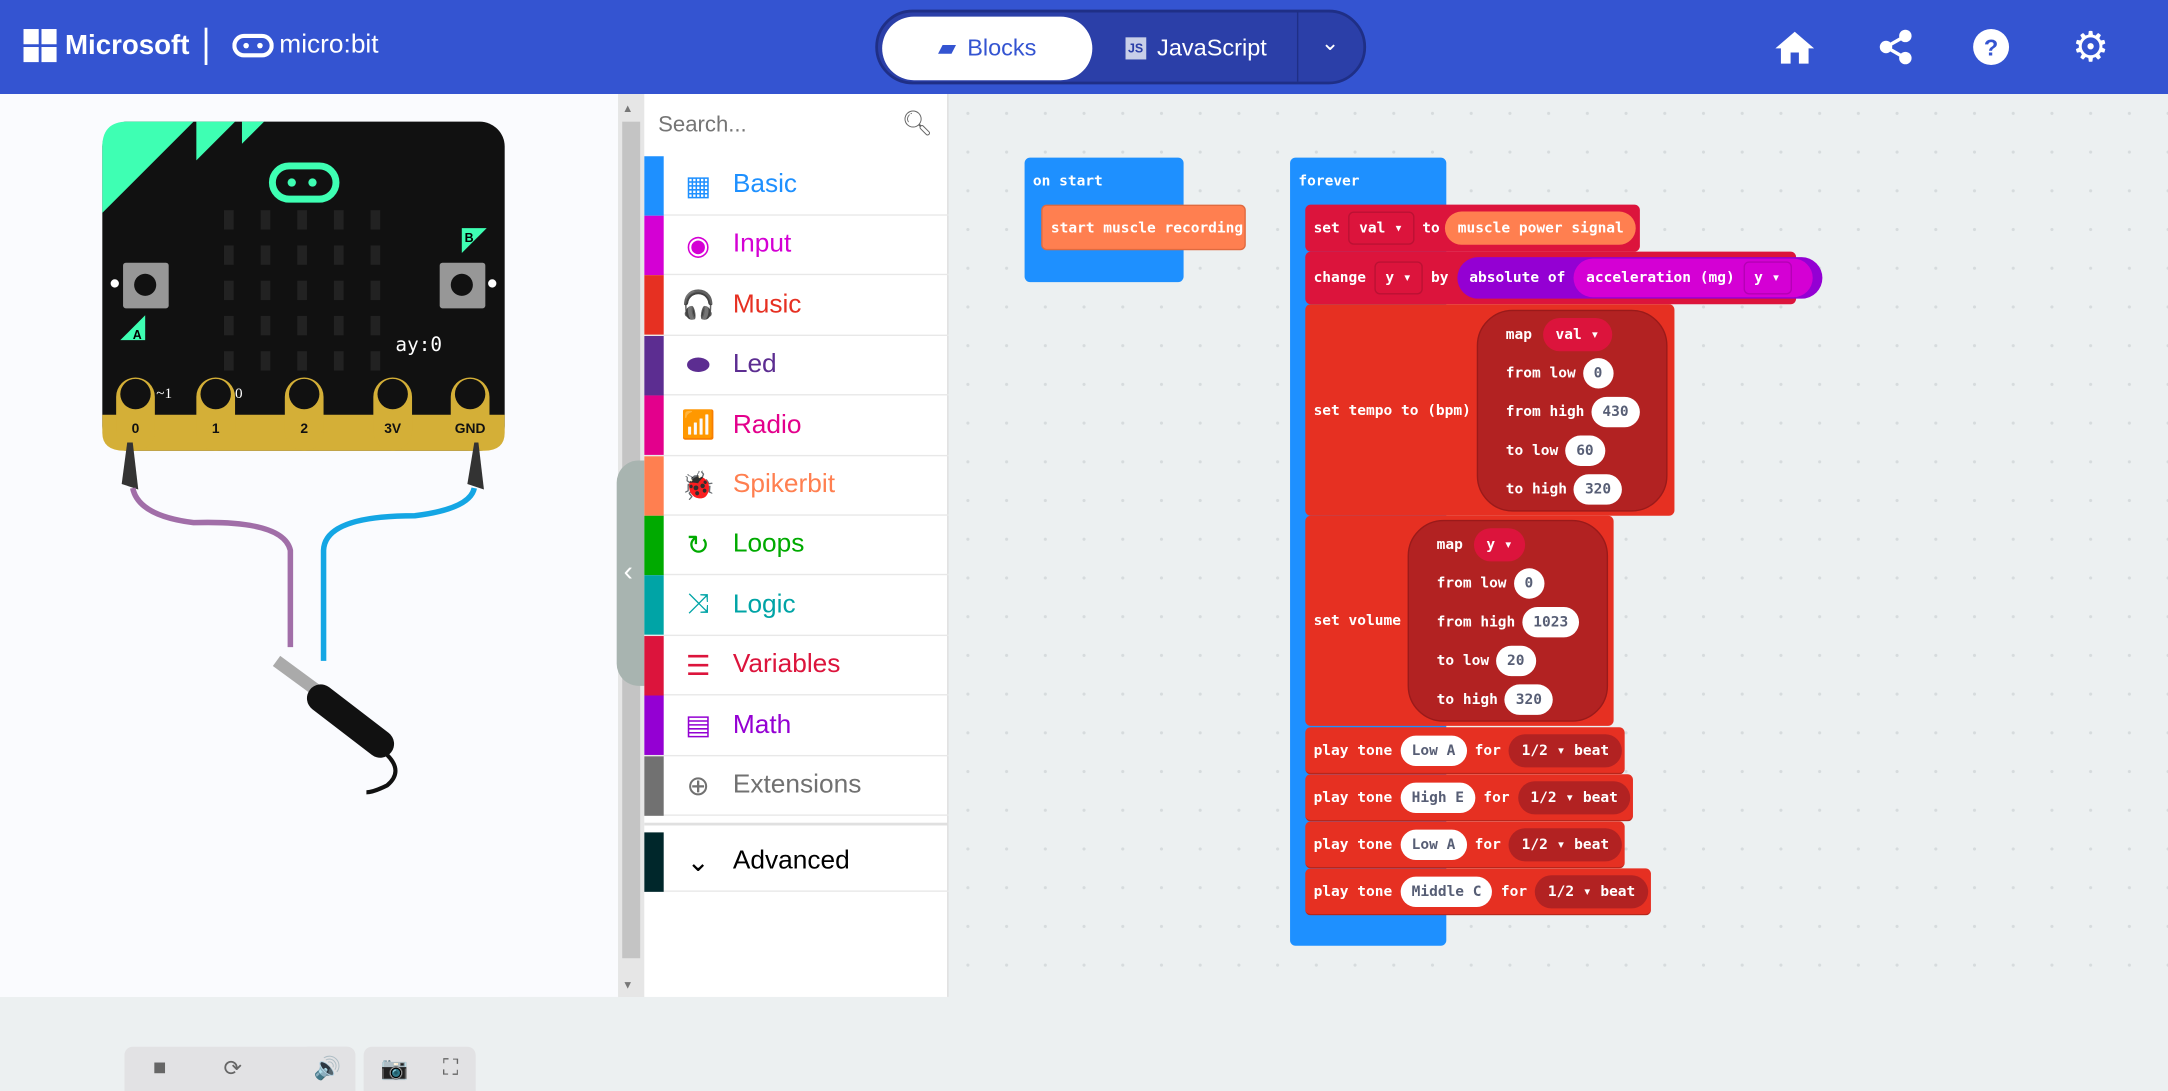 This screenshot has height=1091, width=2168. What do you see at coordinates (1067, 181) in the screenshot?
I see `block-label: on start` at bounding box center [1067, 181].